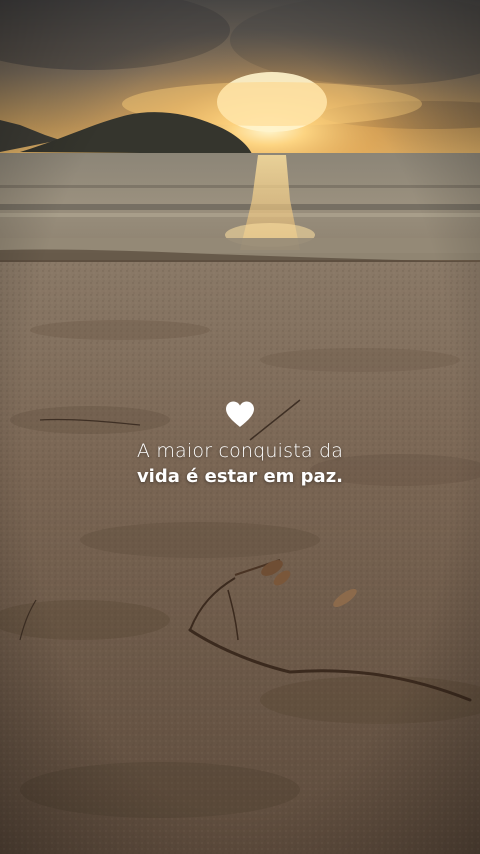 This screenshot has width=480, height=854. I want to click on quote-line-2: vida é estar em paz., so click(240, 476).